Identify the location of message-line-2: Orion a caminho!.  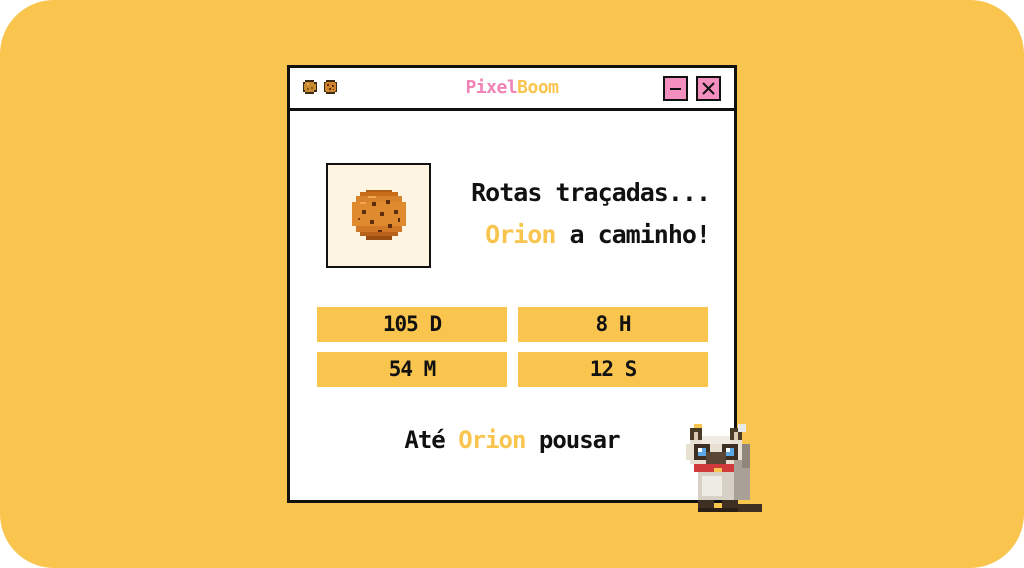
(575, 234).